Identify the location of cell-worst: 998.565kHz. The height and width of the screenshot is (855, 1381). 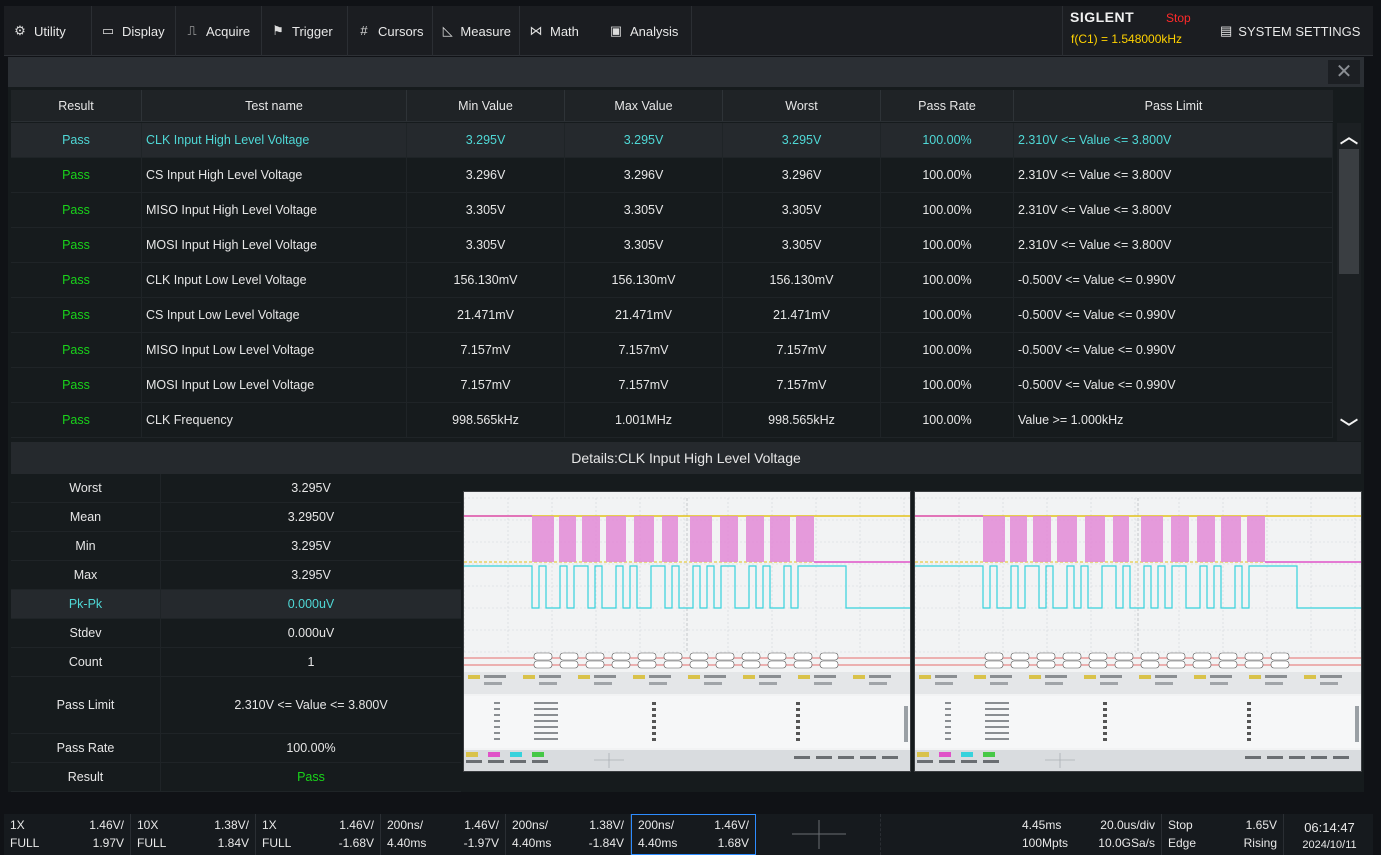
(802, 420).